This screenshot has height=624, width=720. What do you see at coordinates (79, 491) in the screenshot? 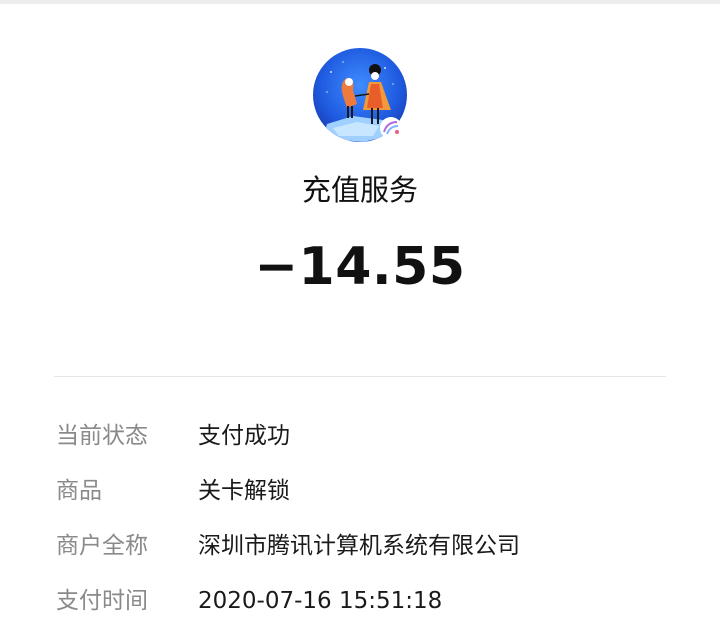
I see `detail-label: 商品` at bounding box center [79, 491].